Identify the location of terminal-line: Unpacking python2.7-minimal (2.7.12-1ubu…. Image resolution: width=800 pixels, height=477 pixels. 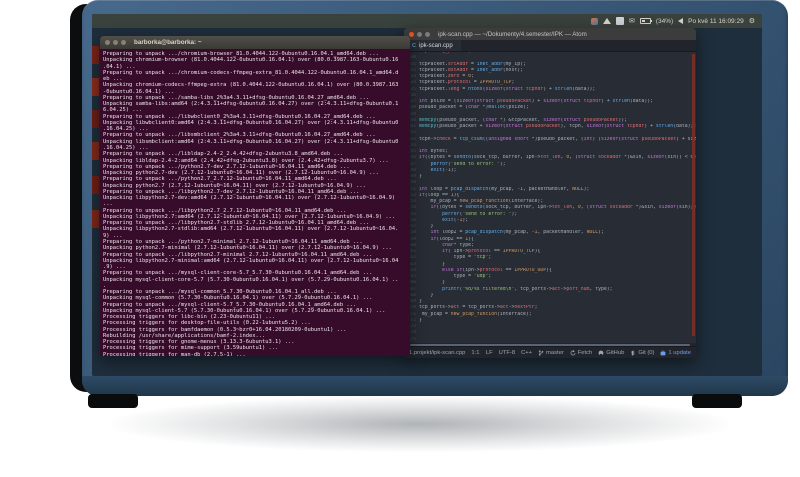
(247, 248).